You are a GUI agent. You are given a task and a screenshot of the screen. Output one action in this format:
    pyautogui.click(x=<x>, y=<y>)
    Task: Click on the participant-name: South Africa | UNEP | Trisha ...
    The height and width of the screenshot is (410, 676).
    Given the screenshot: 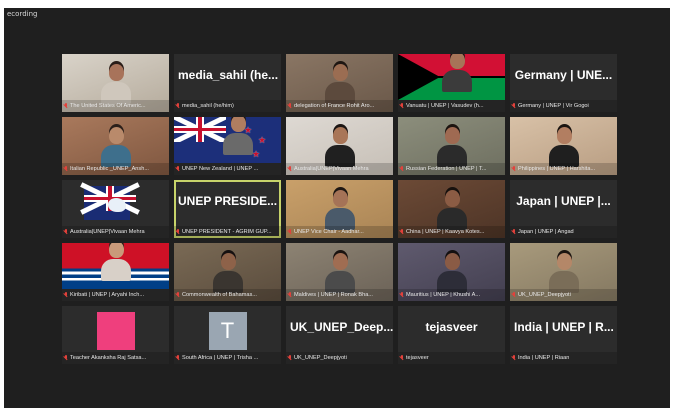 What is the action you would take?
    pyautogui.click(x=220, y=358)
    